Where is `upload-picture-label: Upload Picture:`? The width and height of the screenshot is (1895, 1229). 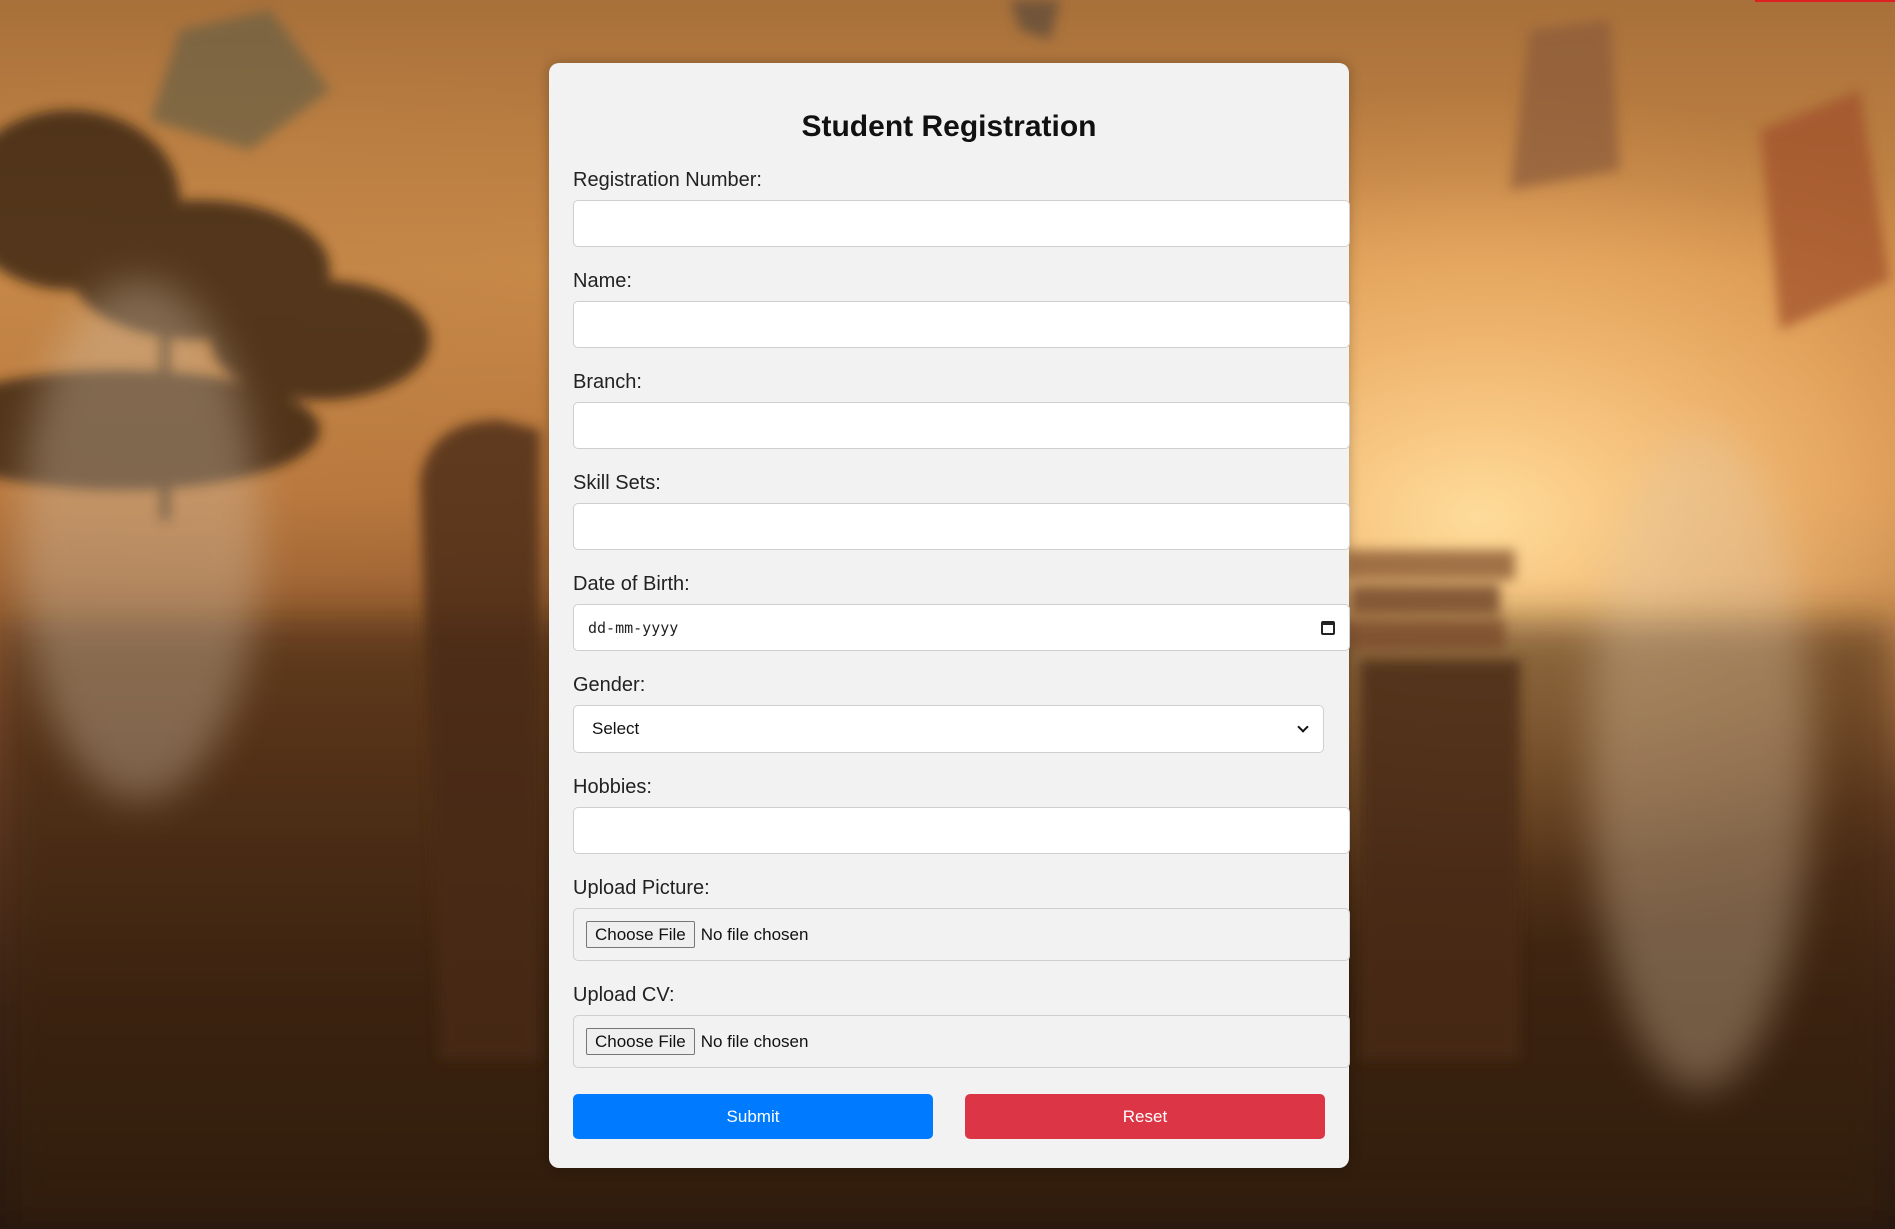
upload-picture-label: Upload Picture: is located at coordinates (641, 888).